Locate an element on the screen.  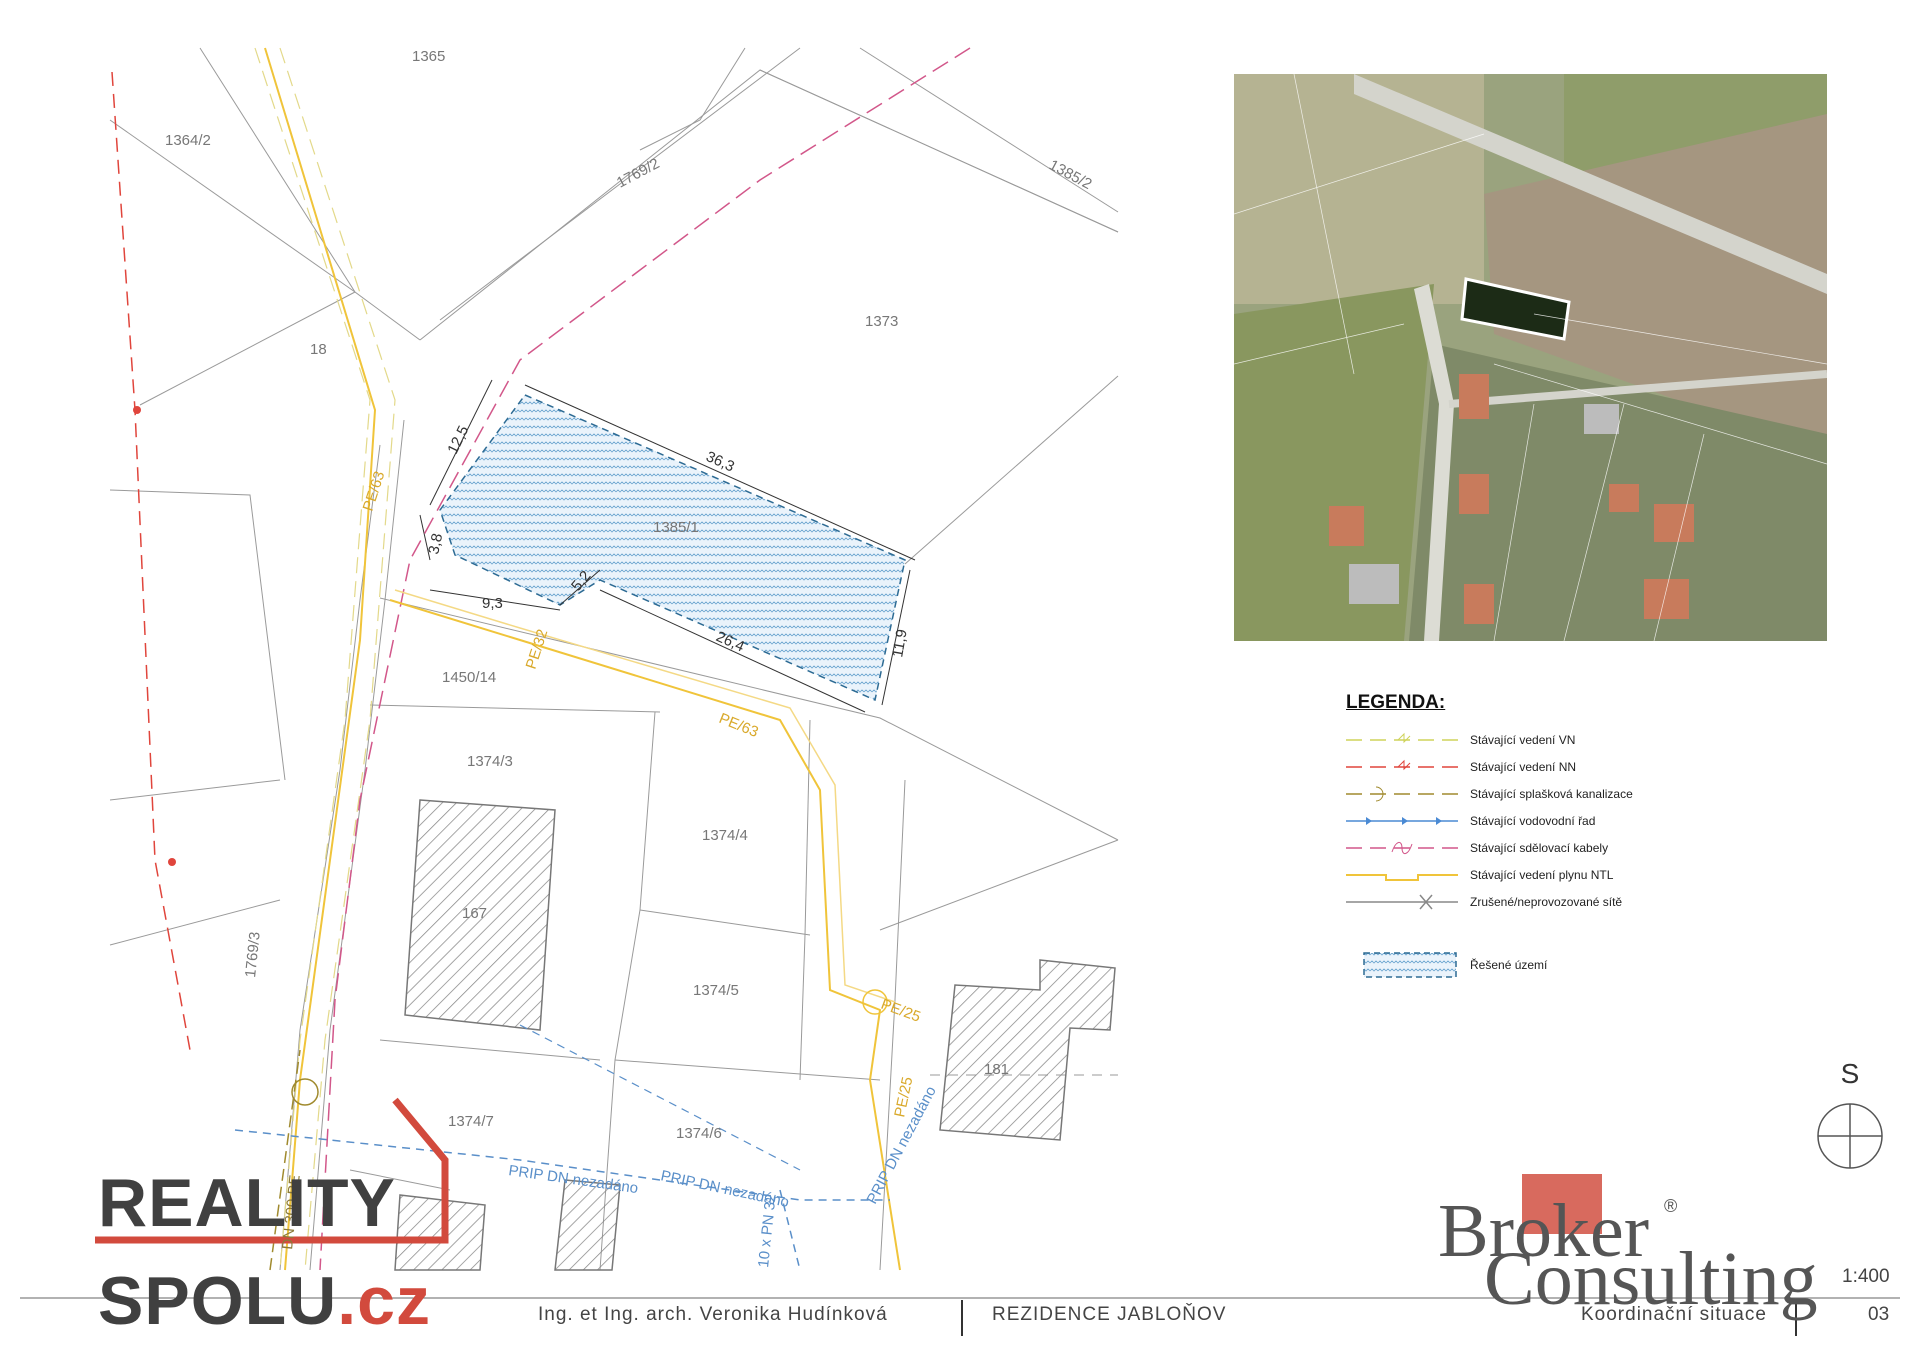
legend-title: LEGENDA: is located at coordinates (1396, 702).